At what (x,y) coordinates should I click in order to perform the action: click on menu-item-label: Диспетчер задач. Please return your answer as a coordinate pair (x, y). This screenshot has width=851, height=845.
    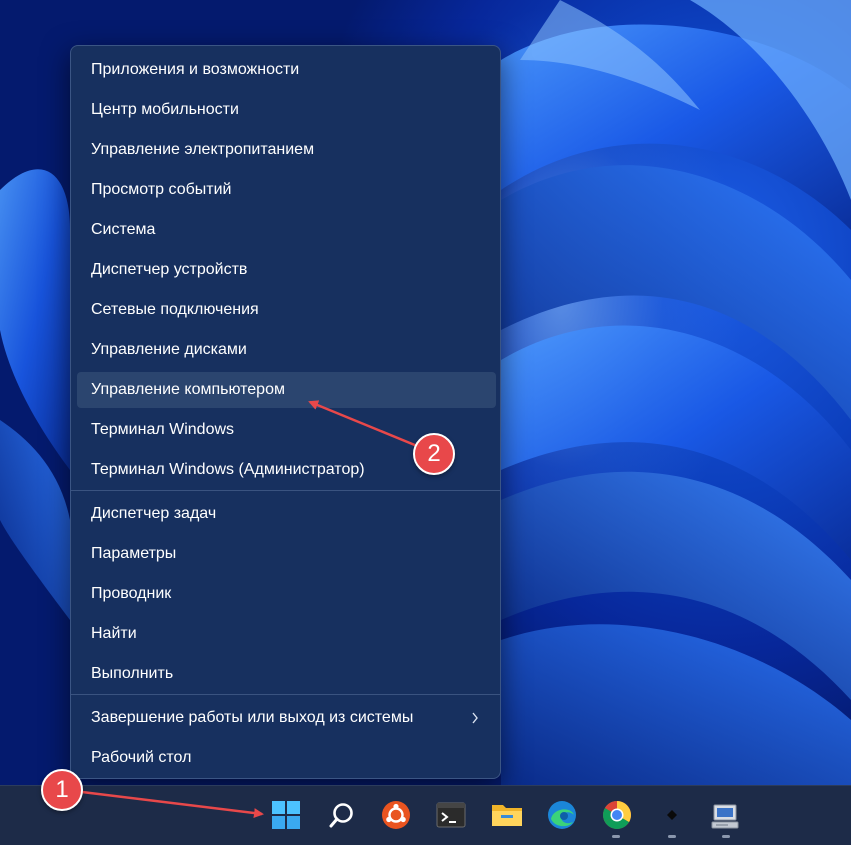
    Looking at the image, I should click on (154, 513).